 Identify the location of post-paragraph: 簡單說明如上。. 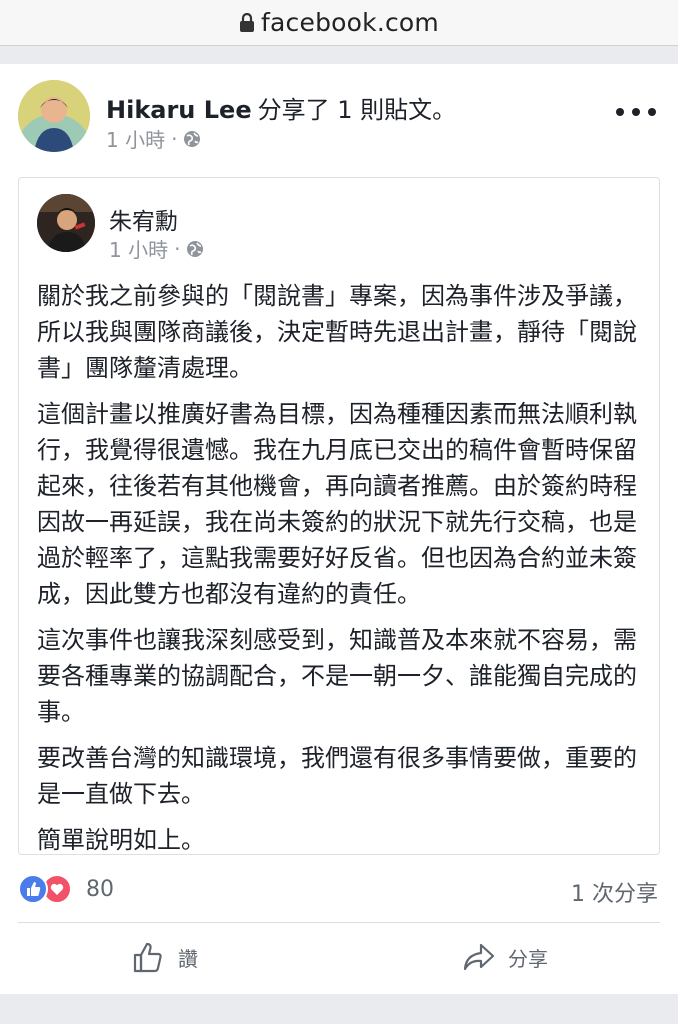
(121, 840).